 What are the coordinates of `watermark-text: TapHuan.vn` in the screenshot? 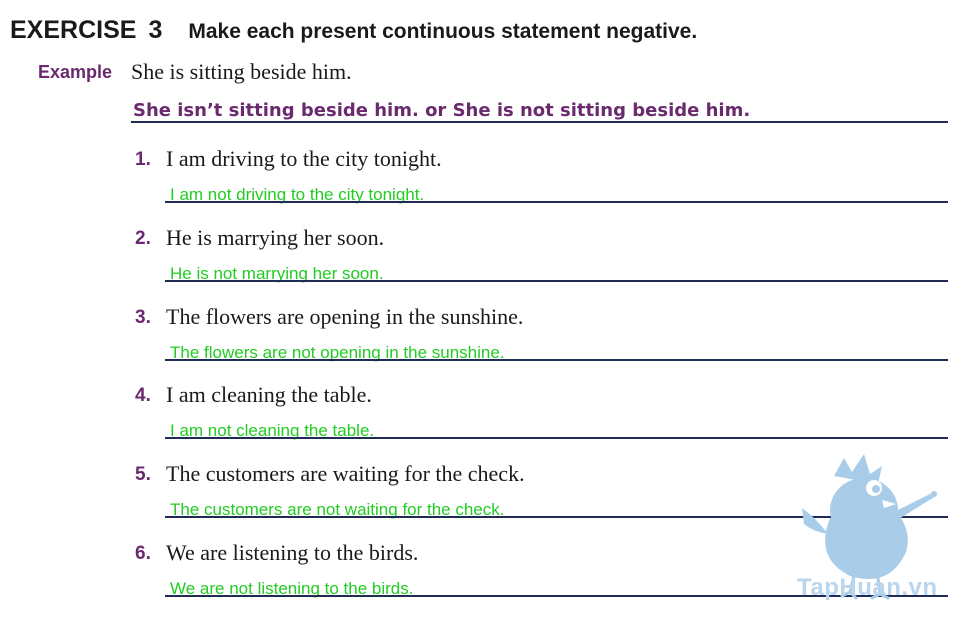 It's located at (867, 587).